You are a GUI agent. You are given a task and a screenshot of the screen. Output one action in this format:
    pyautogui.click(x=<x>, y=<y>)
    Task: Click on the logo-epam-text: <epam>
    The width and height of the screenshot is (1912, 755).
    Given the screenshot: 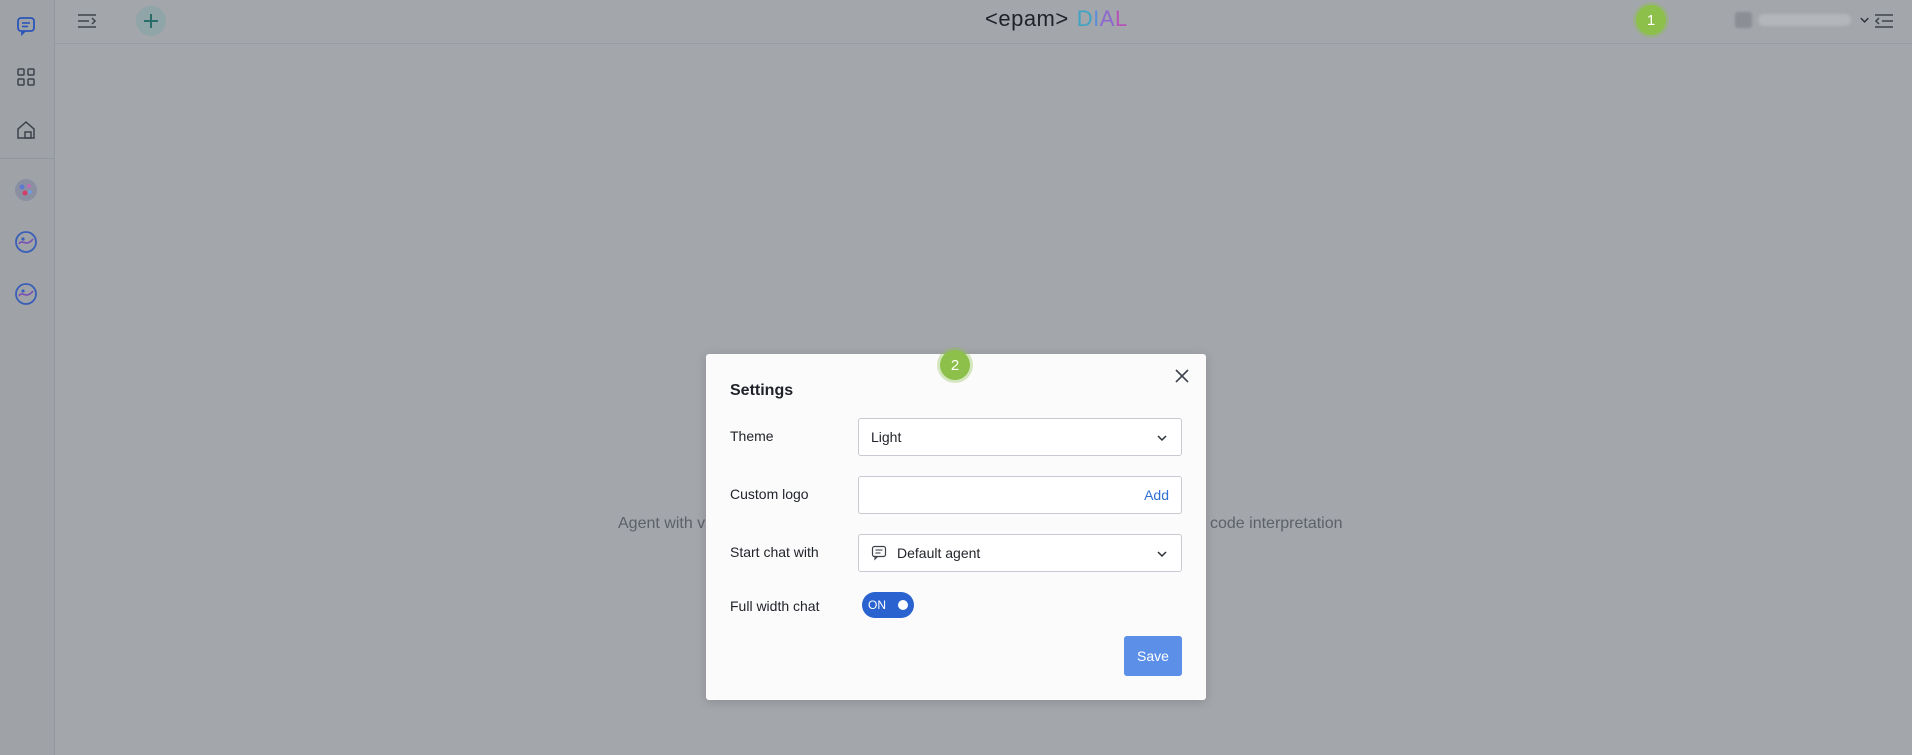 What is the action you would take?
    pyautogui.click(x=1027, y=18)
    